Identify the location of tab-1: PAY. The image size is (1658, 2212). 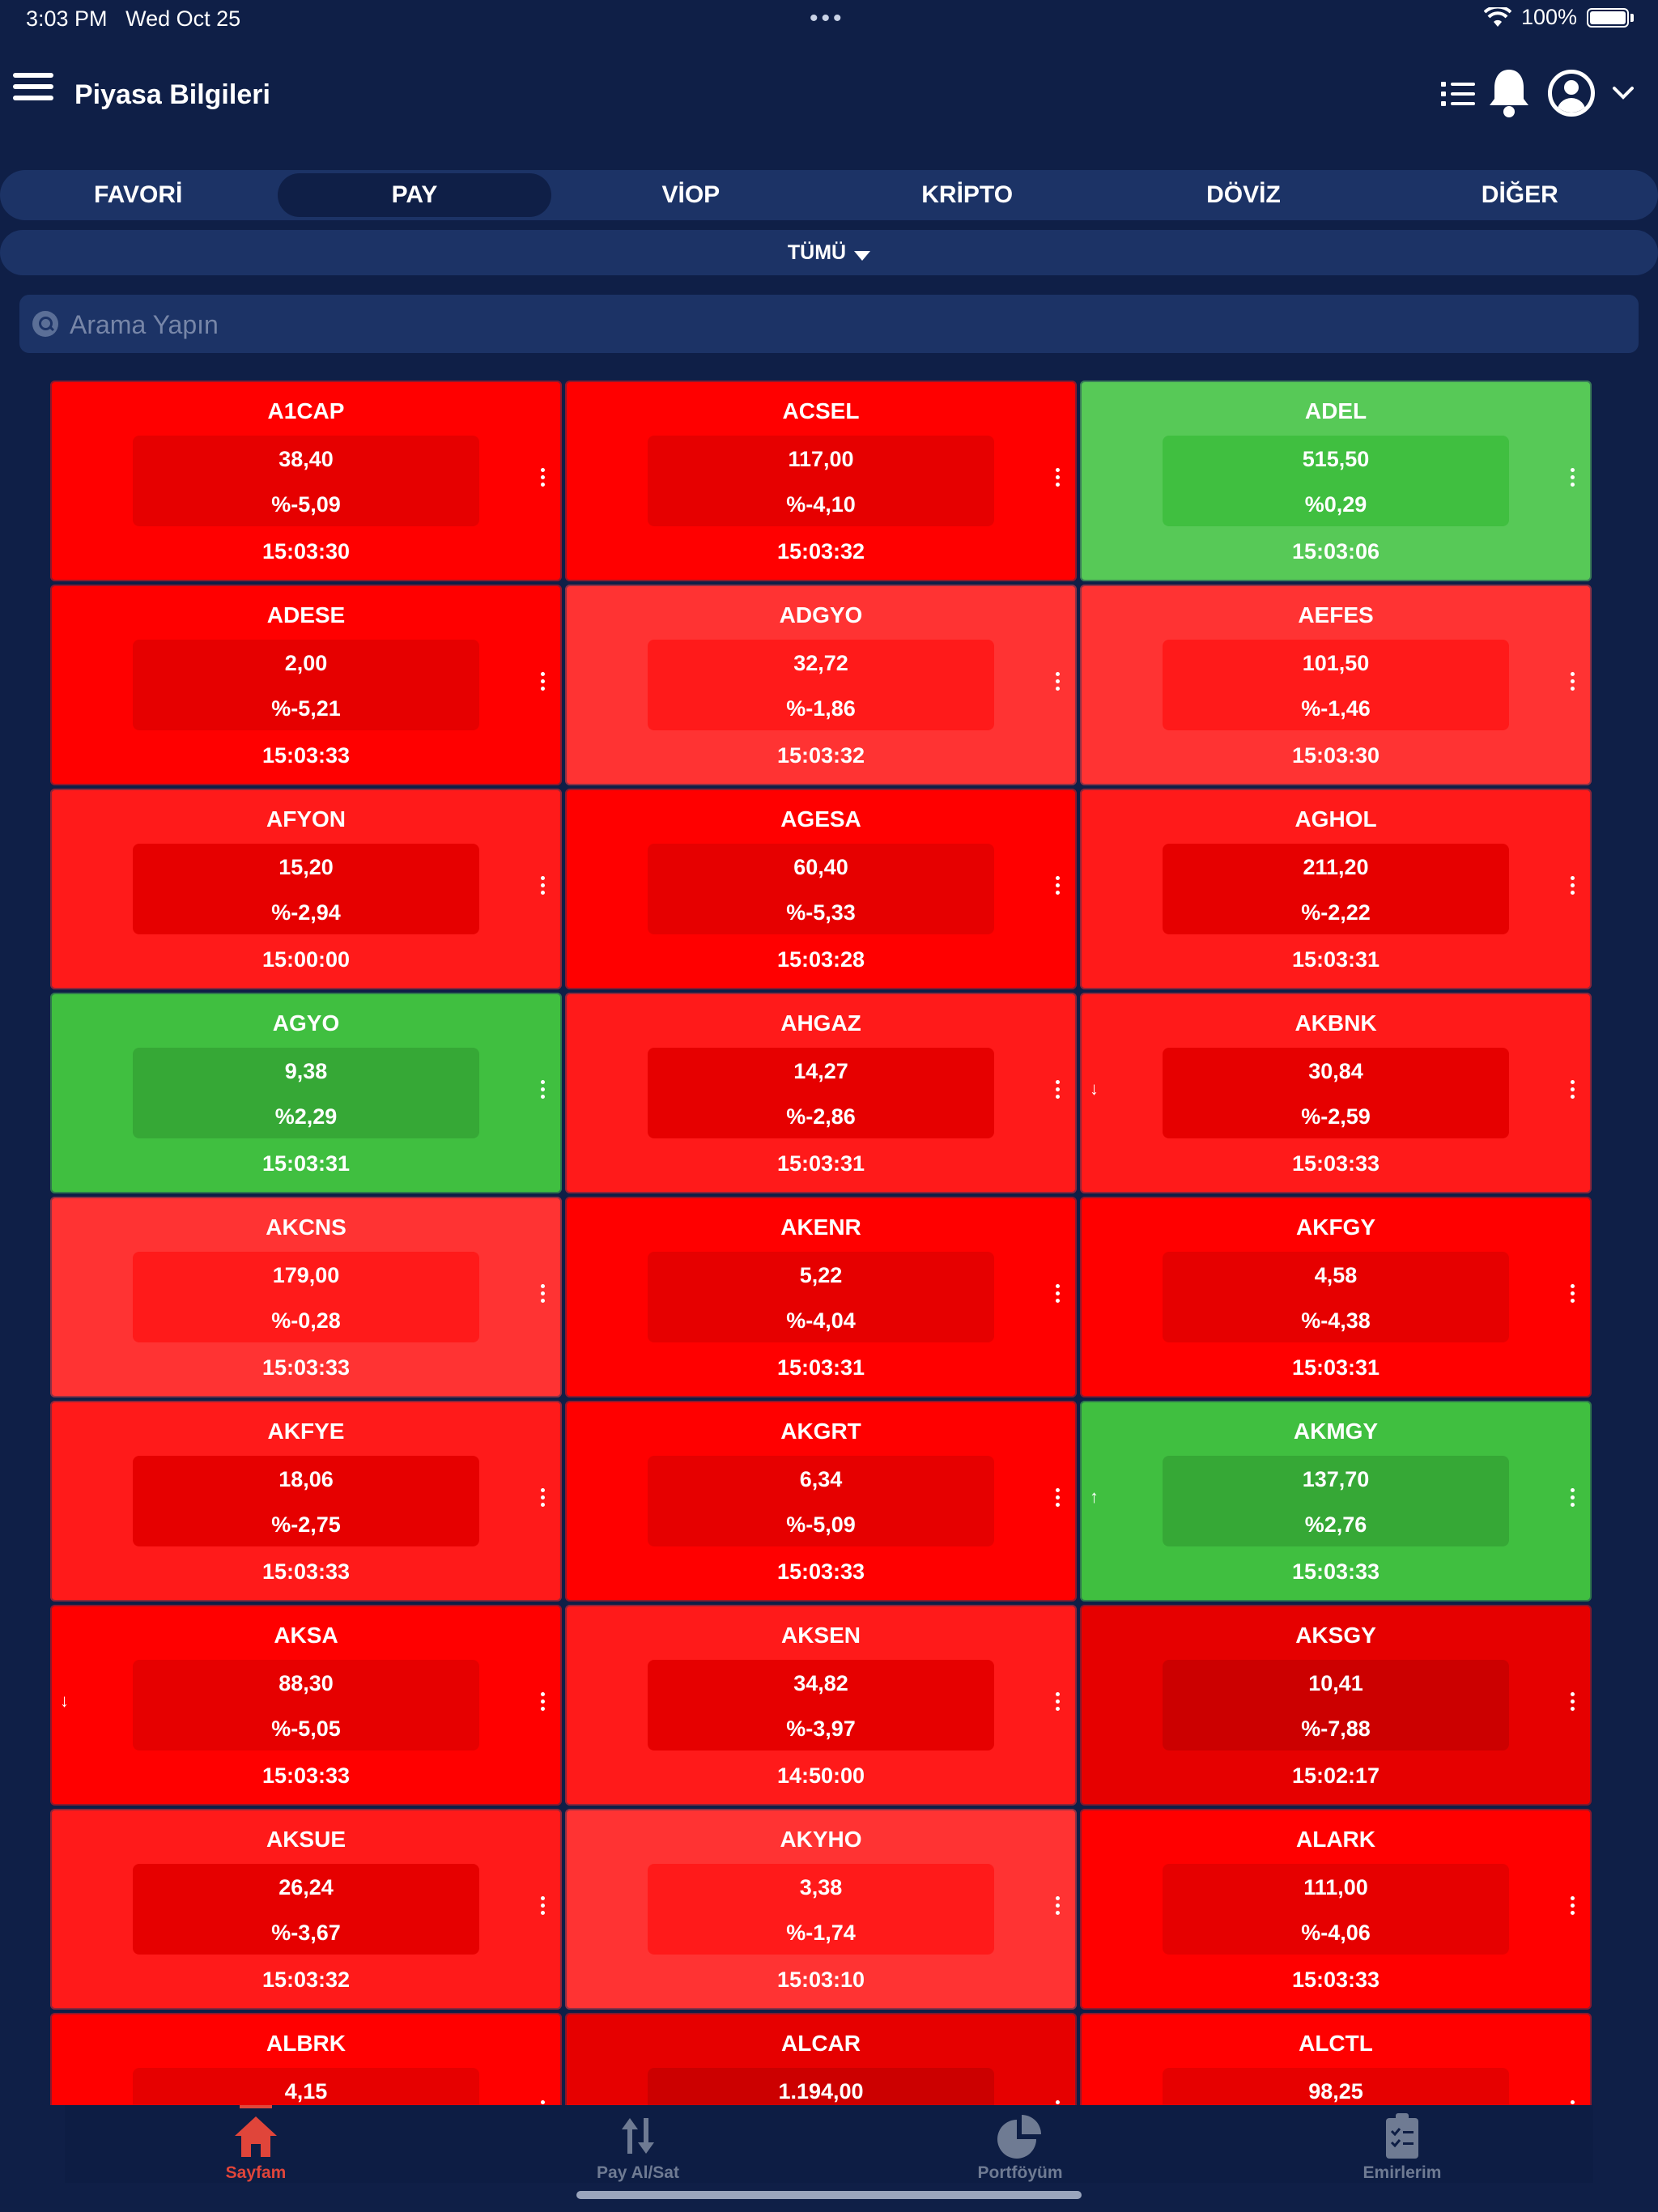
(414, 195).